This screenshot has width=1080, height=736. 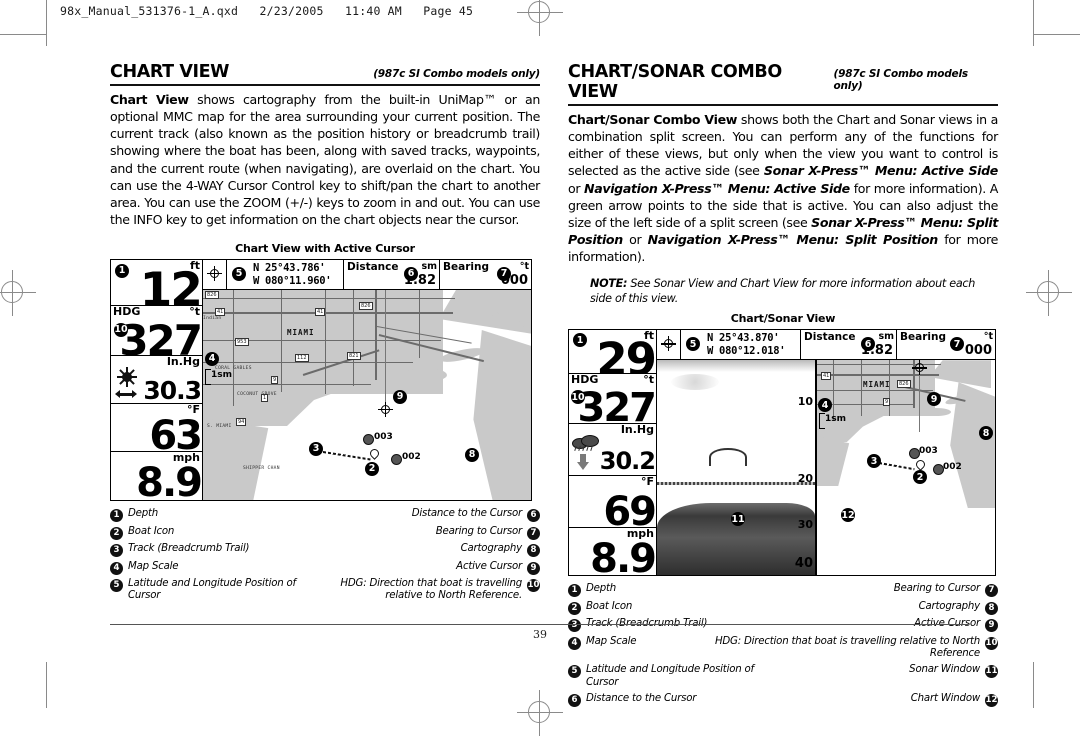 What do you see at coordinates (978, 351) in the screenshot?
I see `bearing-value: 000` at bounding box center [978, 351].